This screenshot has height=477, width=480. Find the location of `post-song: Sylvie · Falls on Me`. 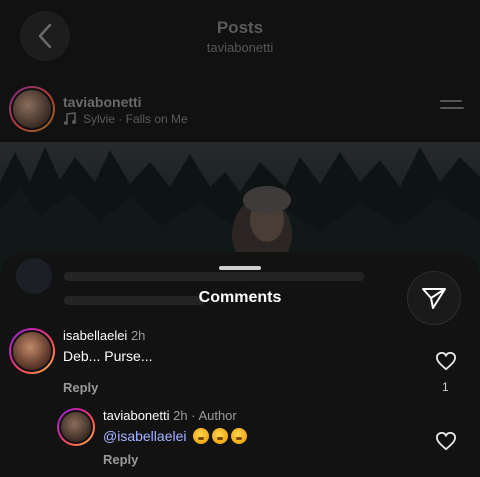

post-song: Sylvie · Falls on Me is located at coordinates (125, 119).